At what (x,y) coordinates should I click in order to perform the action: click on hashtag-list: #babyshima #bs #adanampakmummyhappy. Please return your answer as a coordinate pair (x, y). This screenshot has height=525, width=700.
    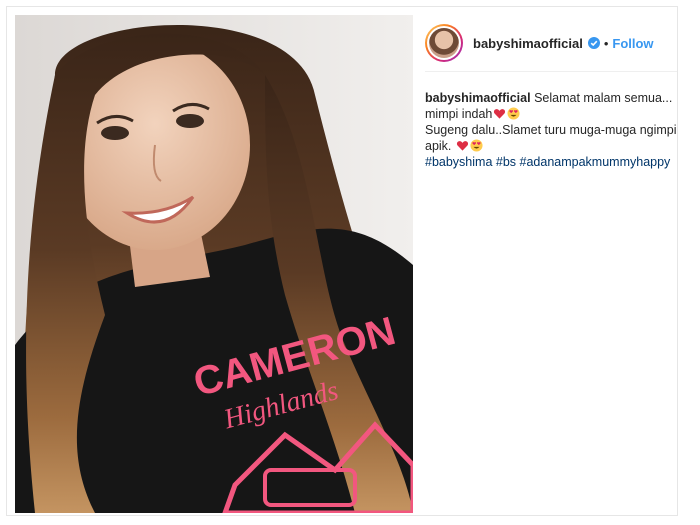
    Looking at the image, I should click on (547, 162).